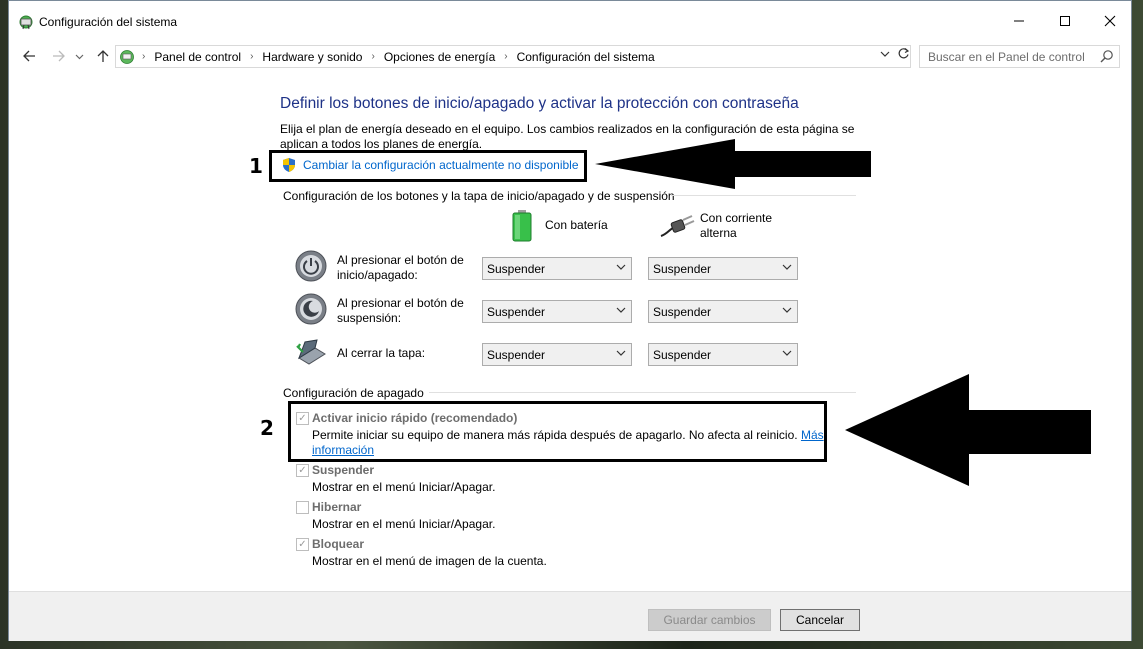 The image size is (1143, 649). What do you see at coordinates (557, 354) in the screenshot?
I see `lid-close-battery-select: Suspender` at bounding box center [557, 354].